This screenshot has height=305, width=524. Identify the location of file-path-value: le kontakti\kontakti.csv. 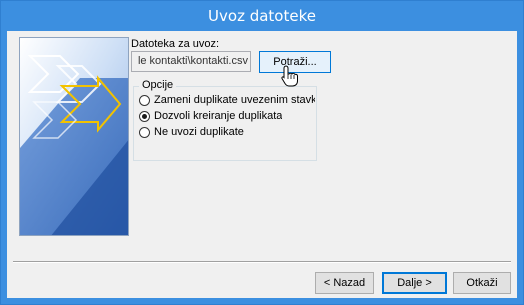
(192, 61).